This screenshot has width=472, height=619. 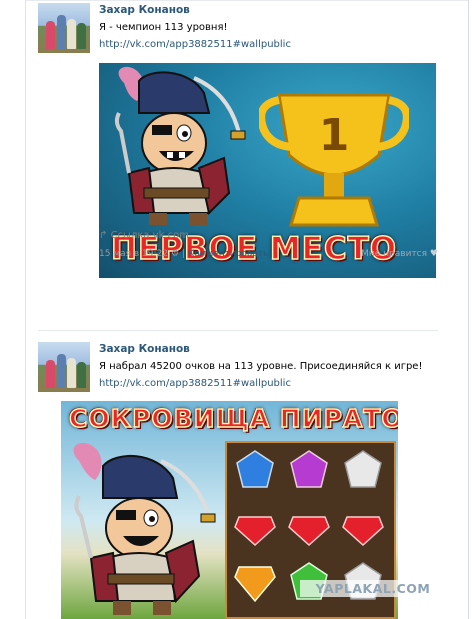 What do you see at coordinates (373, 588) in the screenshot?
I see `watermark: YAPLAKAL.COM` at bounding box center [373, 588].